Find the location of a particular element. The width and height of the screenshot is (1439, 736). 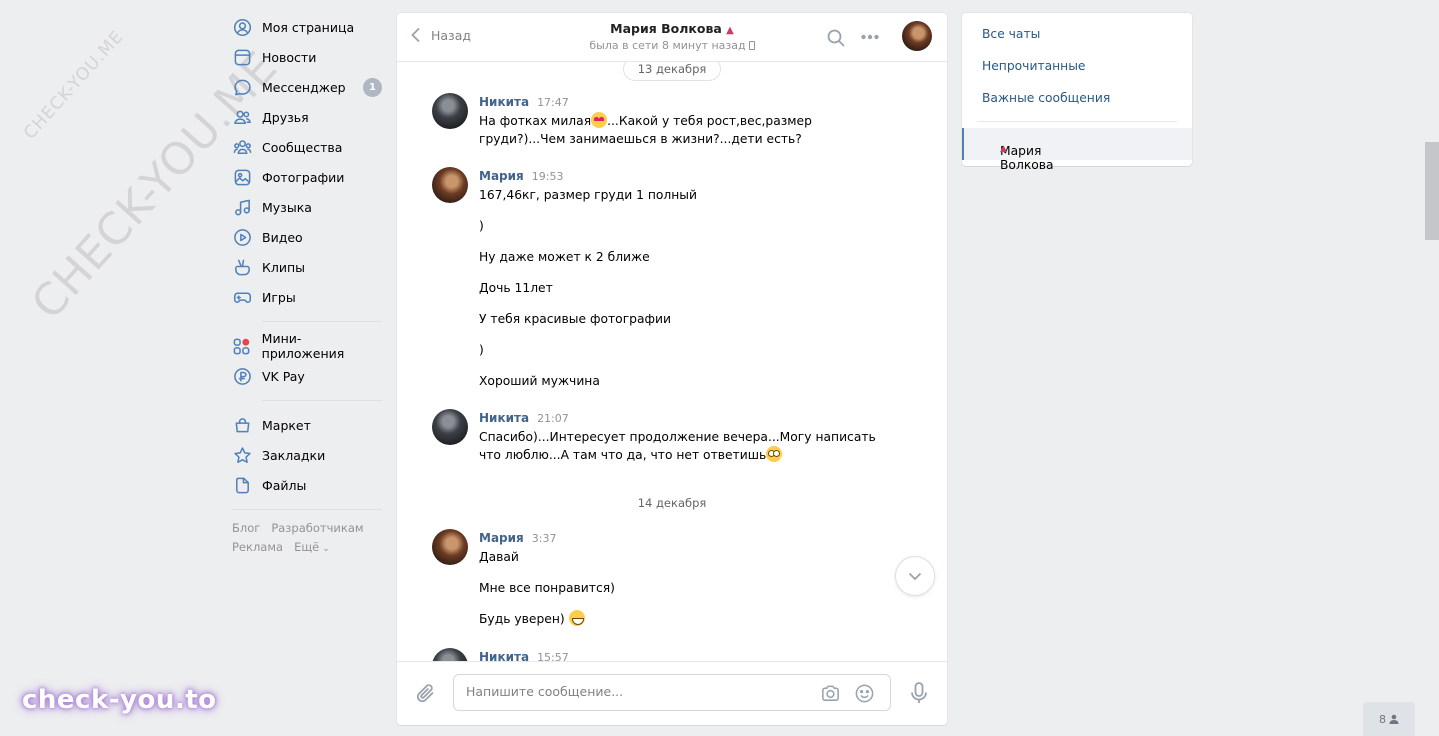

date-label: 14 декабря is located at coordinates (672, 503).